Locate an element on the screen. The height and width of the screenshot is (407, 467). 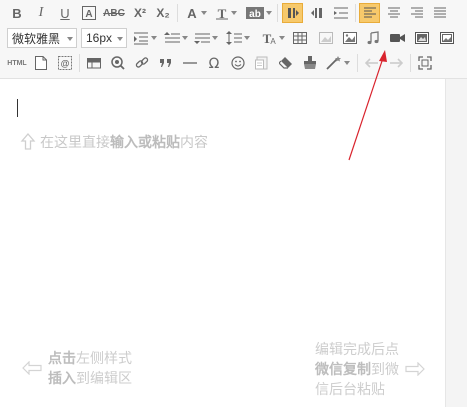
italic-label: I is located at coordinates (41, 12).